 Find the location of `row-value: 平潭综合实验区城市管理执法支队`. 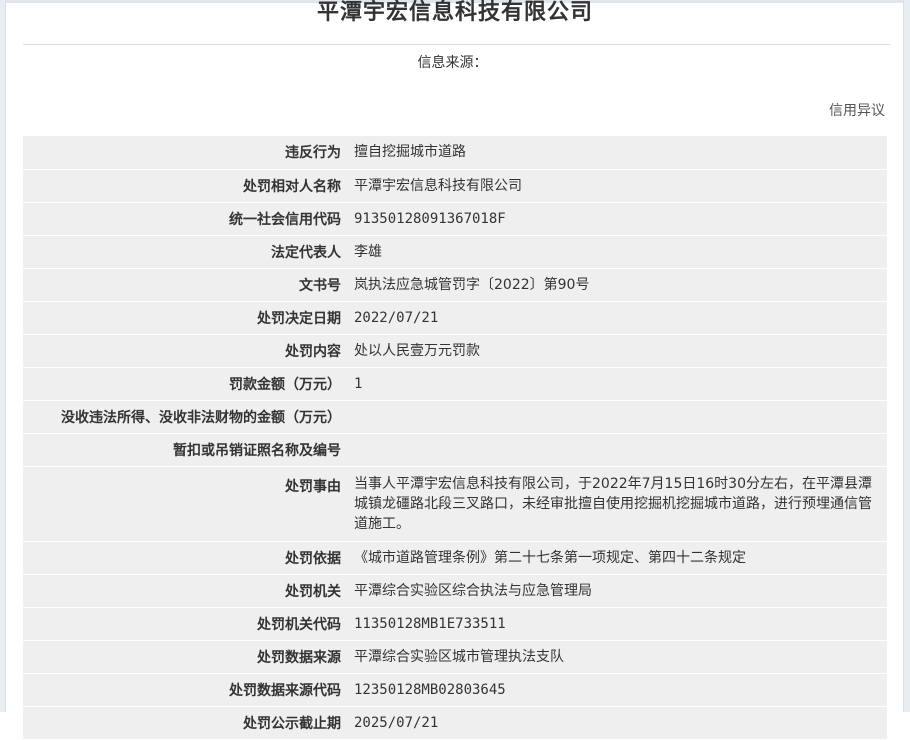

row-value: 平潭综合实验区城市管理执法支队 is located at coordinates (619, 657).